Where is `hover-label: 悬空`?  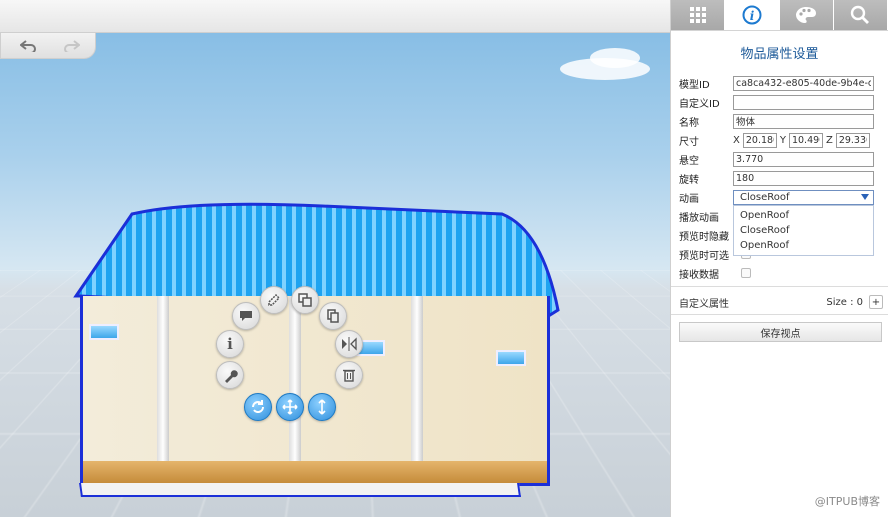 hover-label: 悬空 is located at coordinates (689, 161).